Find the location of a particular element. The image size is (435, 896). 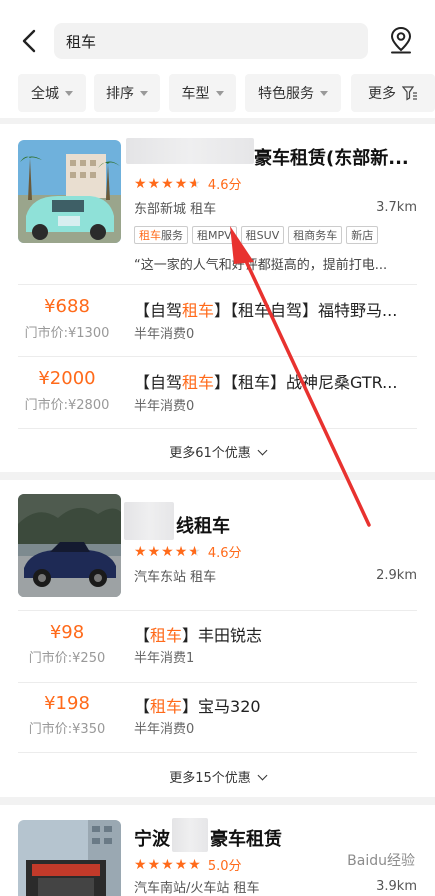

filter-label: 全城 is located at coordinates (45, 94).